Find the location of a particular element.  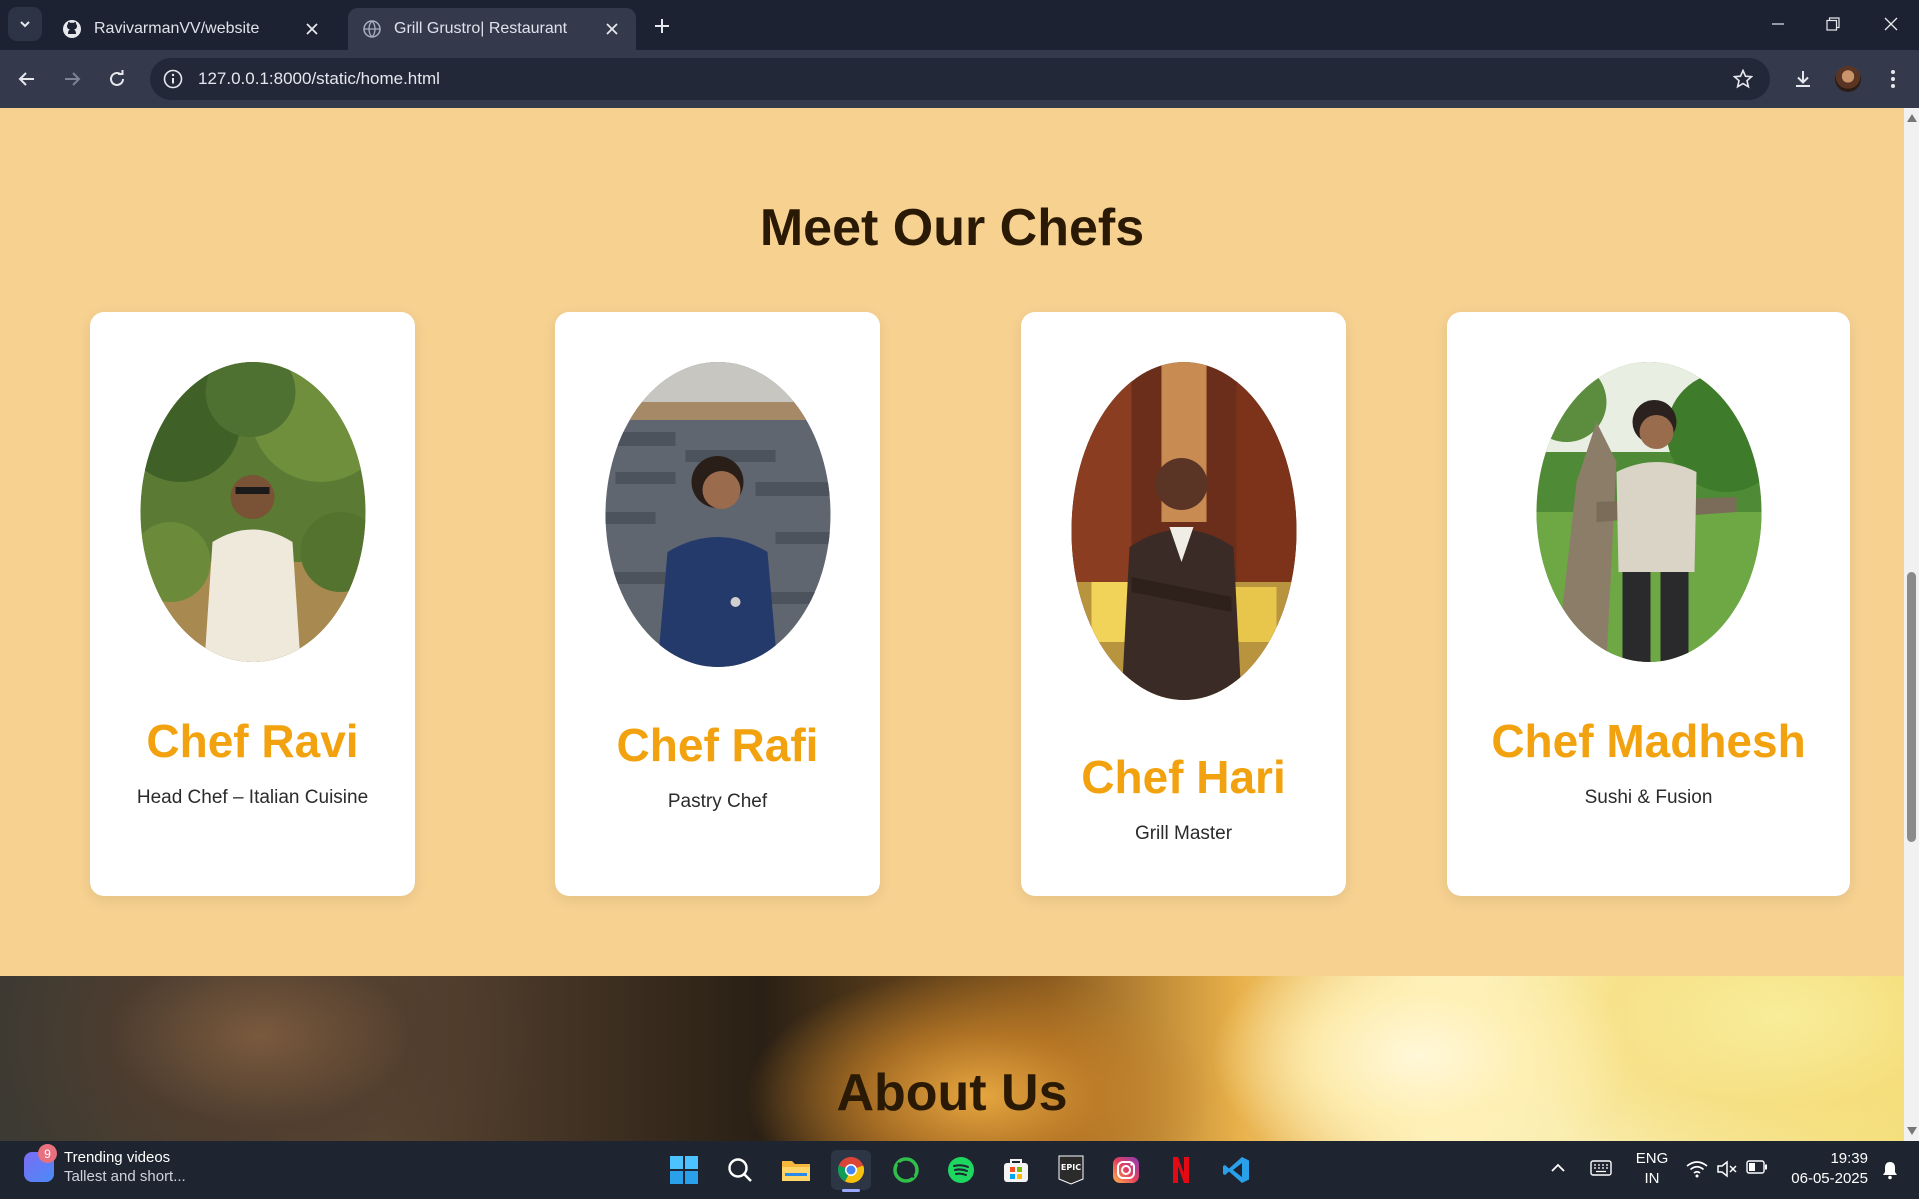

netflix-icon is located at coordinates (1181, 1170).